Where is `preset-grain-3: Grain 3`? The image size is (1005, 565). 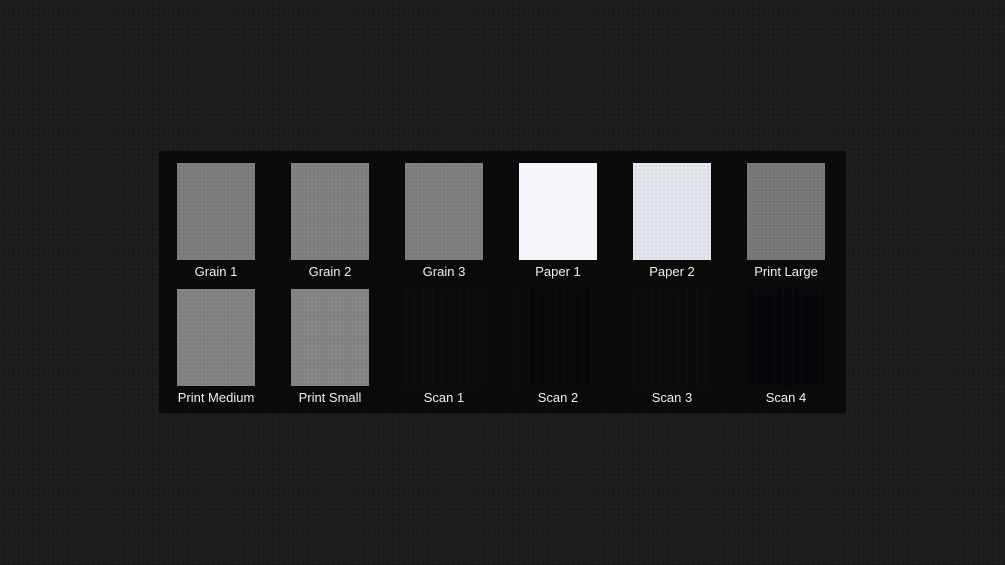 preset-grain-3: Grain 3 is located at coordinates (444, 215).